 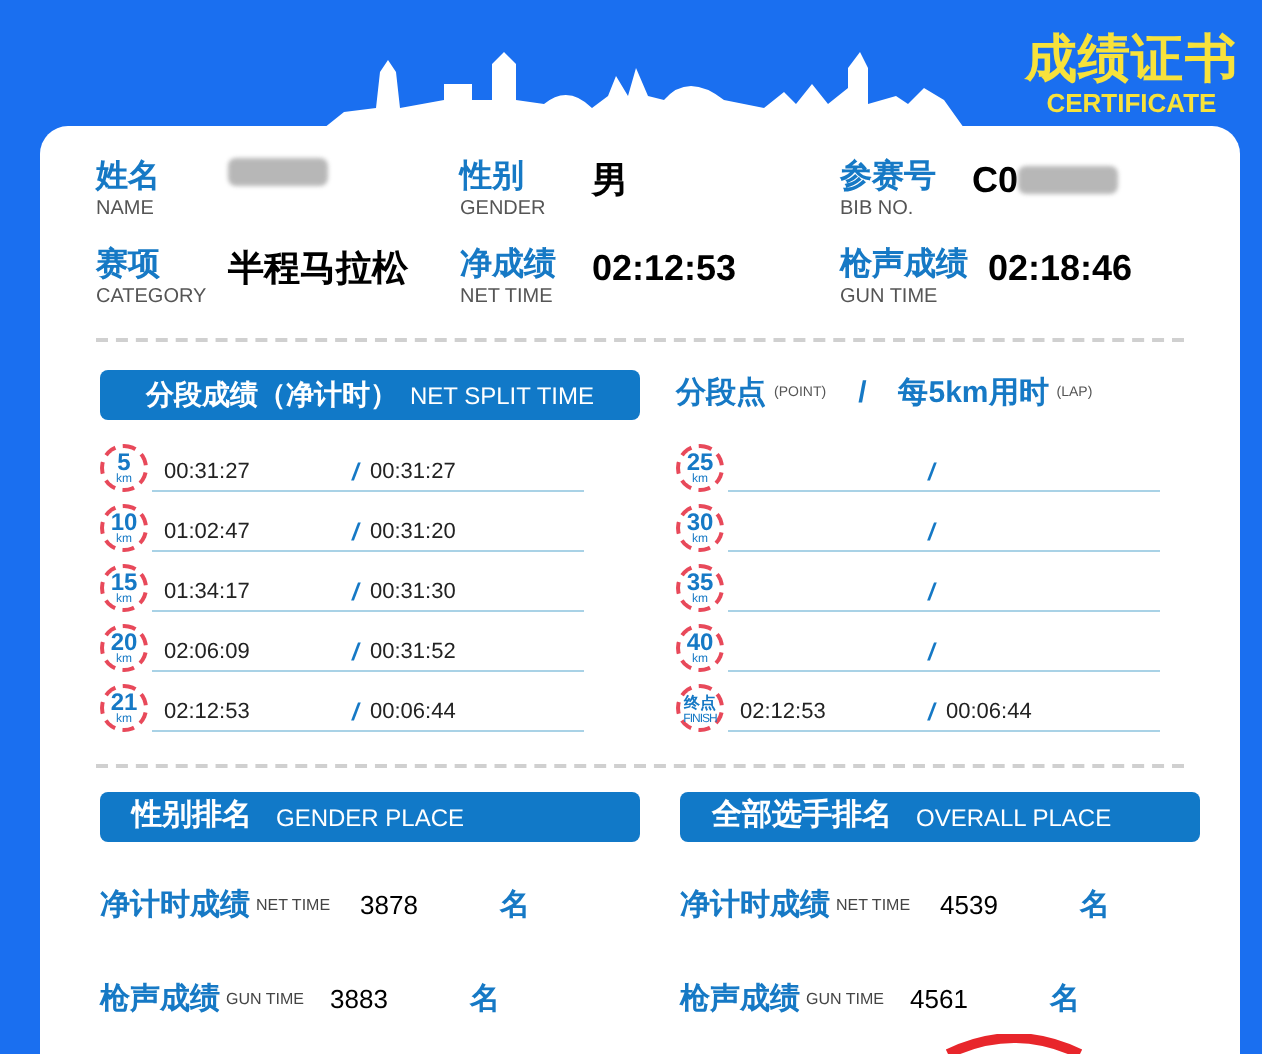 I want to click on field-label: 参赛号, so click(x=889, y=178).